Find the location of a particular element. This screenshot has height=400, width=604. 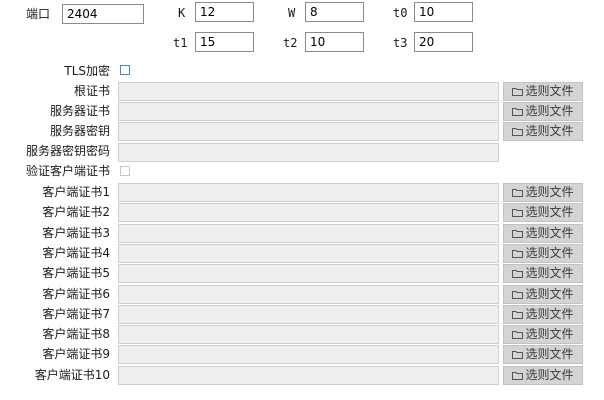

server-key-choose-button: 选则文件 is located at coordinates (543, 131).